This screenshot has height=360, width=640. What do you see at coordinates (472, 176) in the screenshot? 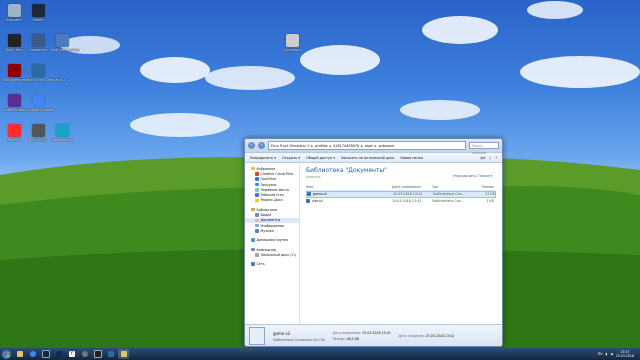
I see `arrange-by: Упорядочить: Папка ▾` at bounding box center [472, 176].